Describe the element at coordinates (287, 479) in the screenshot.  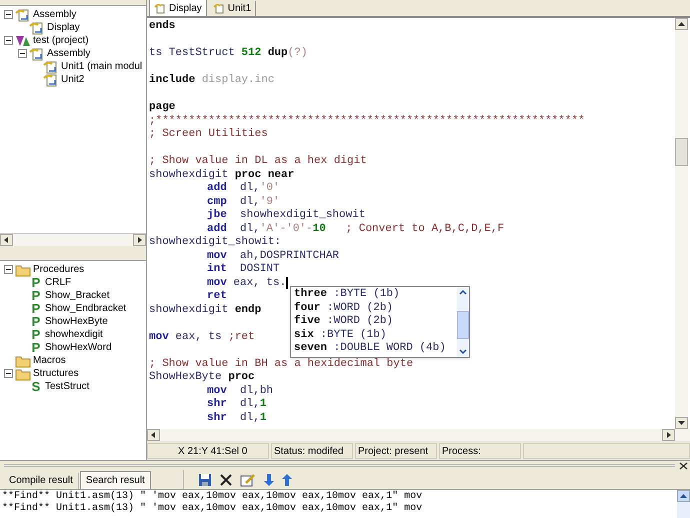
I see `arrow-up-icon` at that location.